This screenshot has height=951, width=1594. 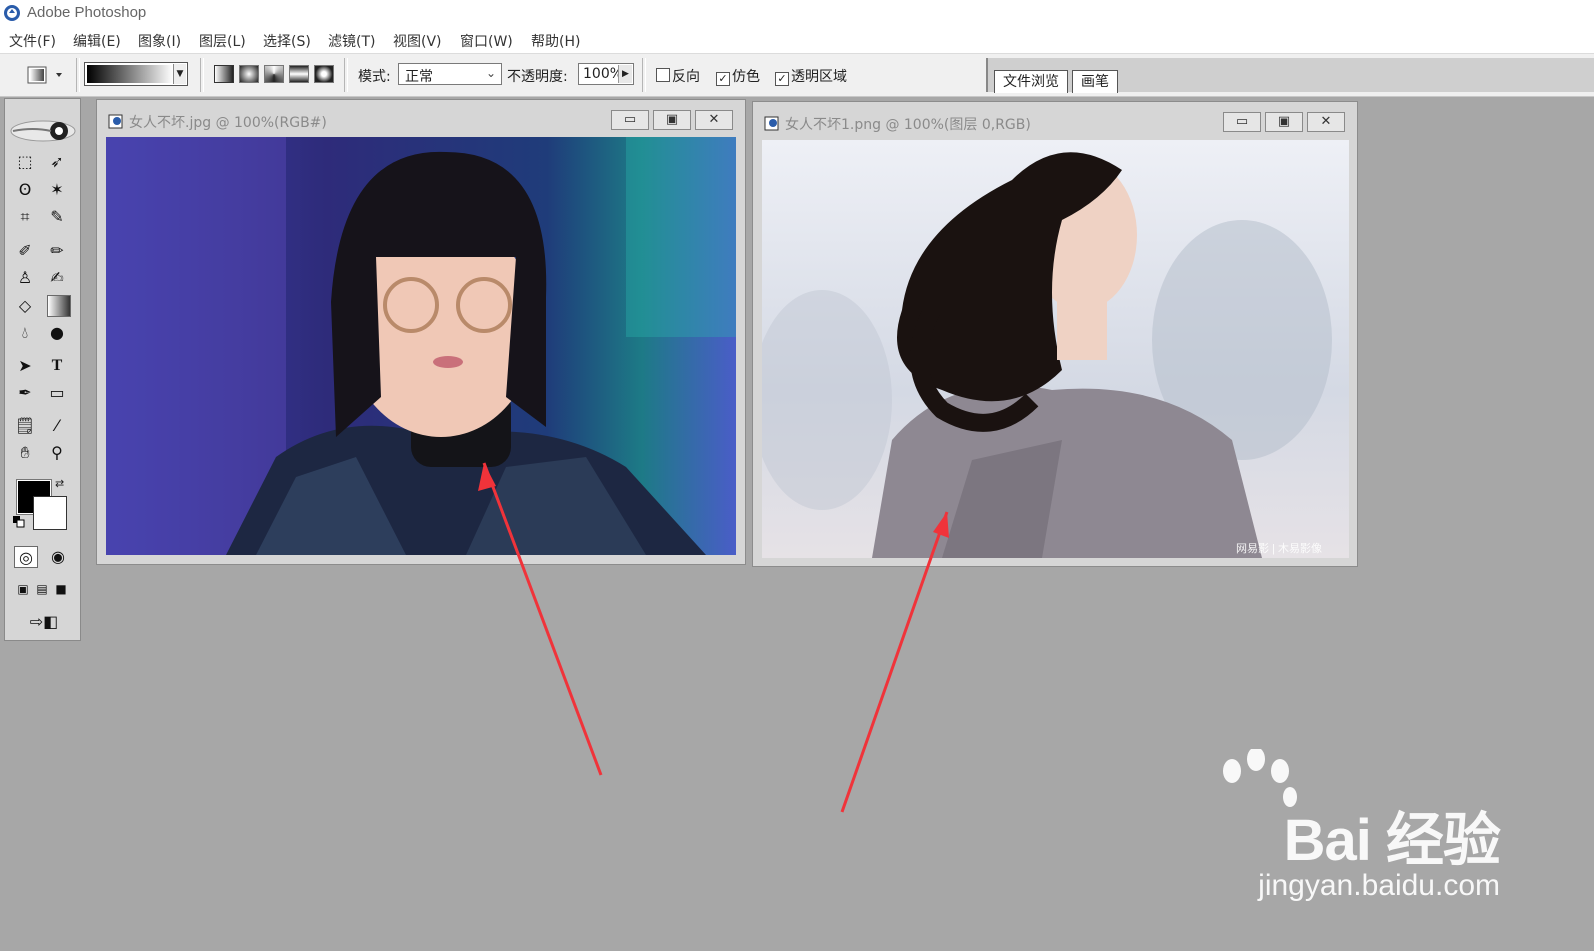 I want to click on baidu-jingyan-watermark: Bai 经验 jingyan.baidu.com, so click(x=1362, y=826).